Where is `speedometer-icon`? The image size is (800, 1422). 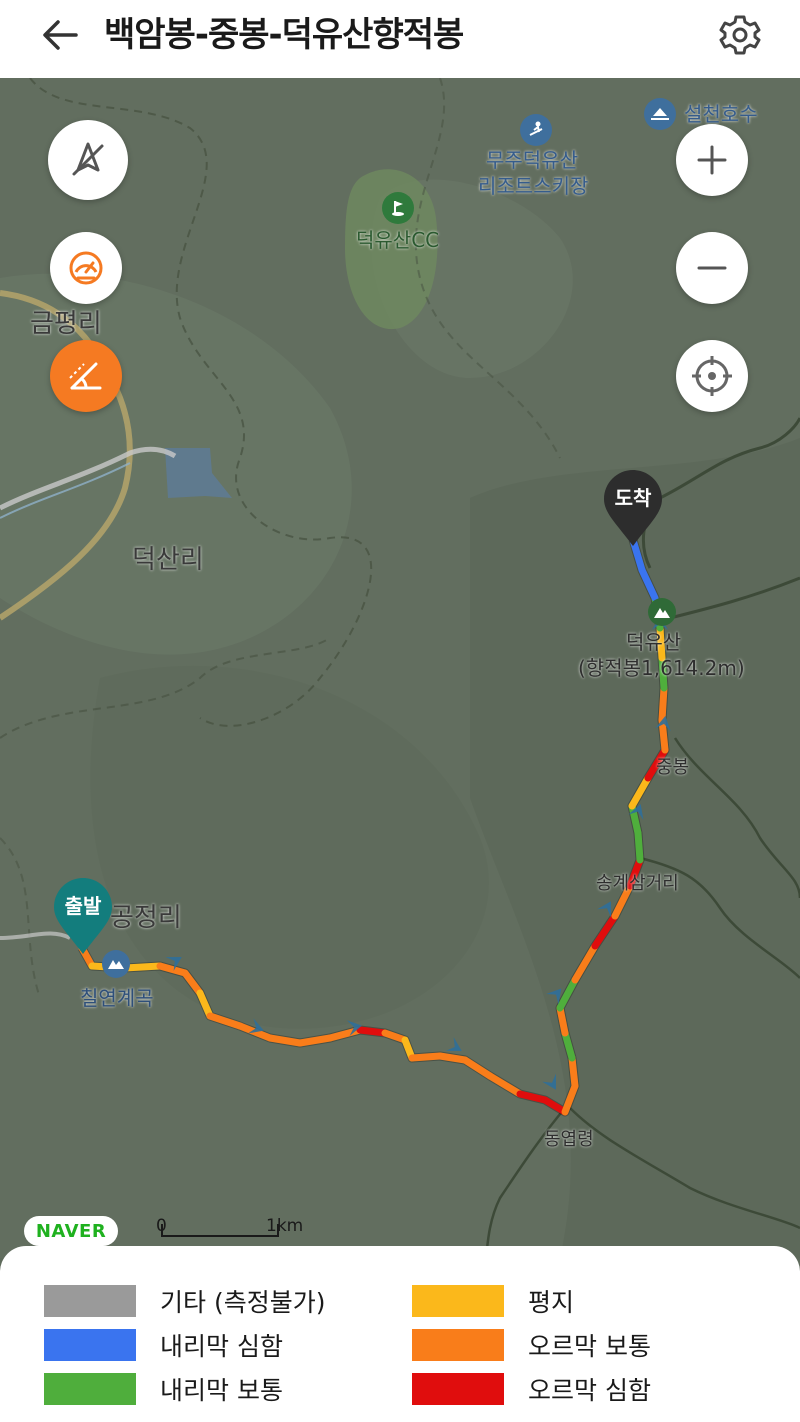
speedometer-icon is located at coordinates (86, 268).